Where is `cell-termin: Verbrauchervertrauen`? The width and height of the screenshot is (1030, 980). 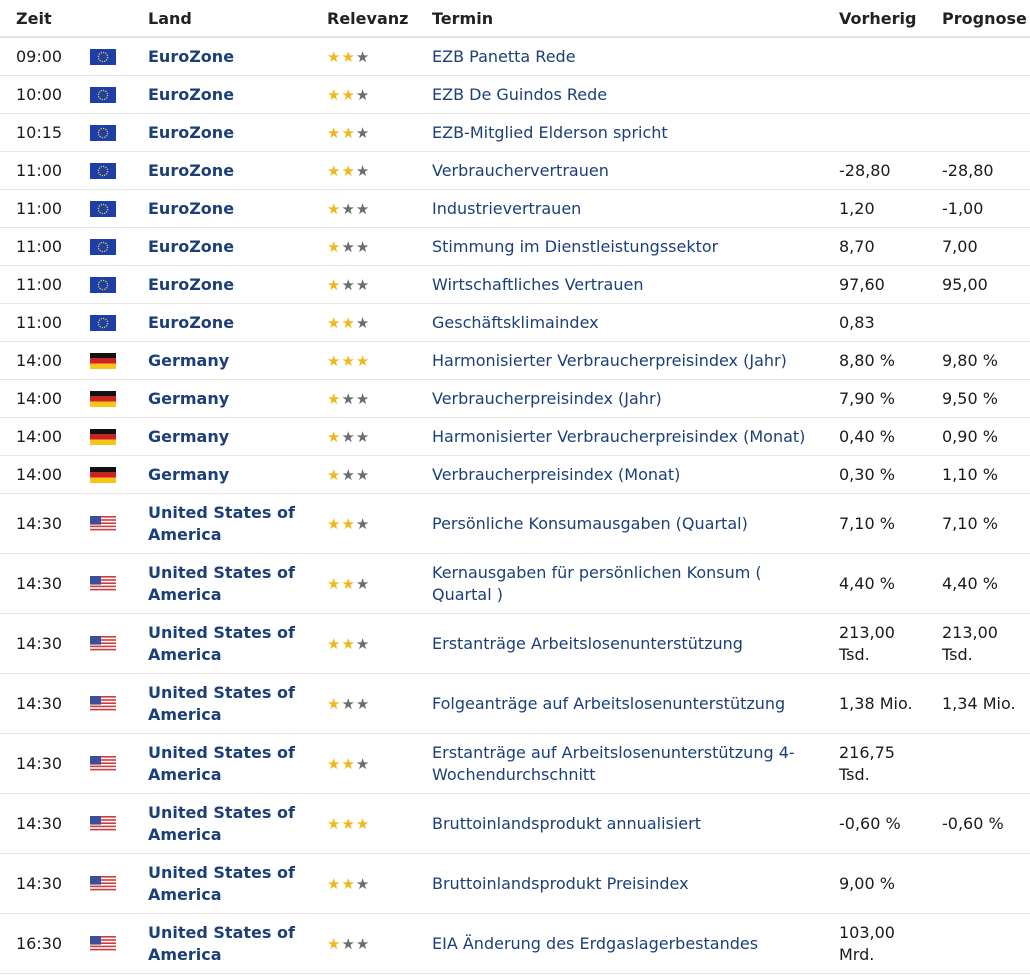
cell-termin: Verbrauchervertrauen is located at coordinates (619, 170).